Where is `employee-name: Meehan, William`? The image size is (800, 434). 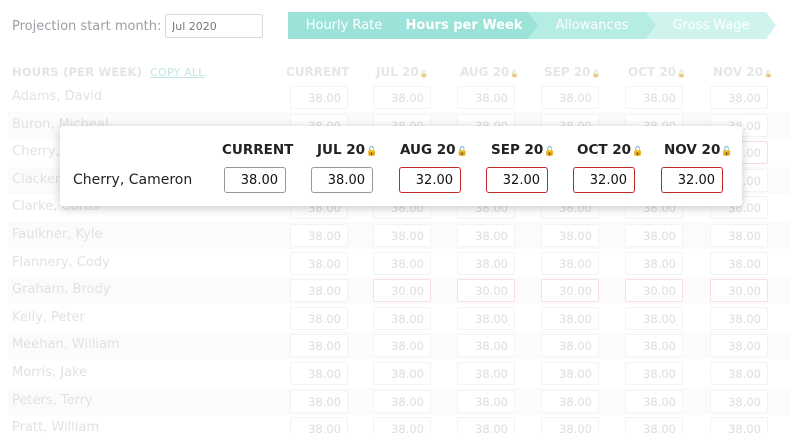 employee-name: Meehan, William is located at coordinates (66, 345).